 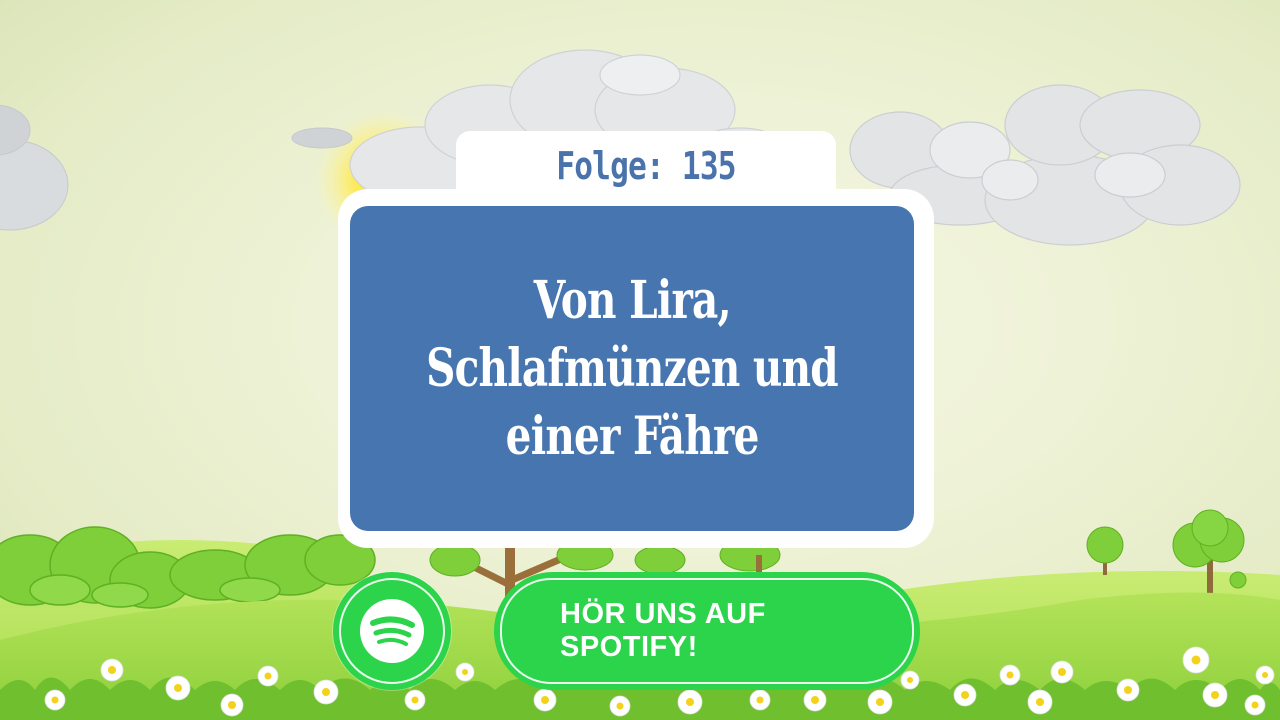 What do you see at coordinates (392, 631) in the screenshot?
I see `spotify-icon` at bounding box center [392, 631].